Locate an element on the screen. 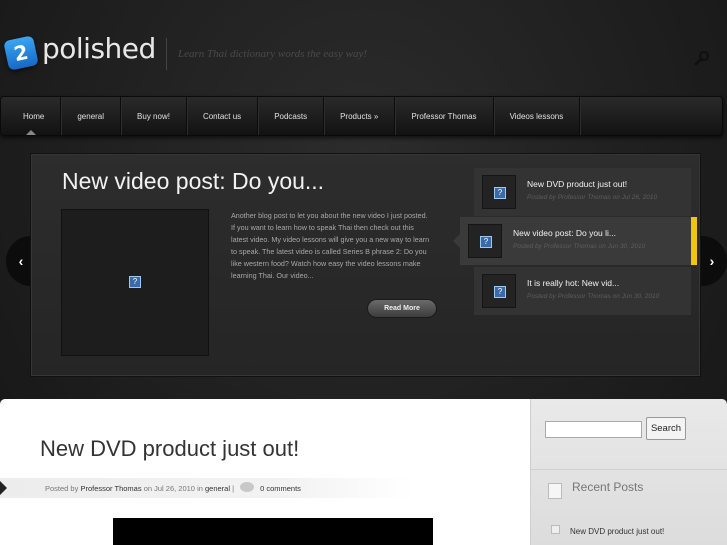  nav-item-general: general is located at coordinates (91, 116).